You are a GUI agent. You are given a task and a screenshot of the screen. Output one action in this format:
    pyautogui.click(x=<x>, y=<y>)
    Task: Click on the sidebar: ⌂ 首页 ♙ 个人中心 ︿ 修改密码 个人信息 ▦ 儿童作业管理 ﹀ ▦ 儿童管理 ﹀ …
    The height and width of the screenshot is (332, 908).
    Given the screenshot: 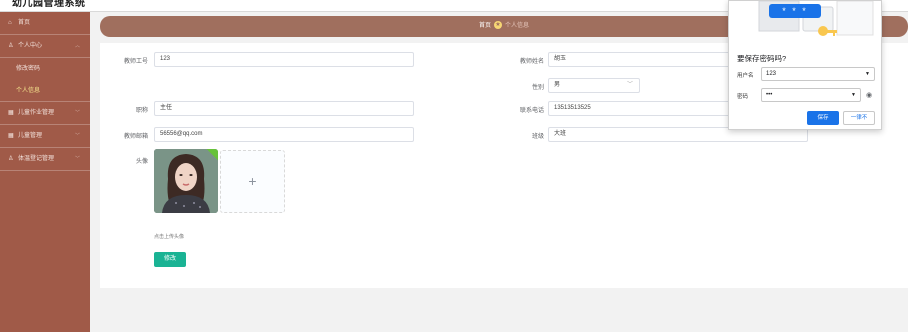 What is the action you would take?
    pyautogui.click(x=45, y=172)
    